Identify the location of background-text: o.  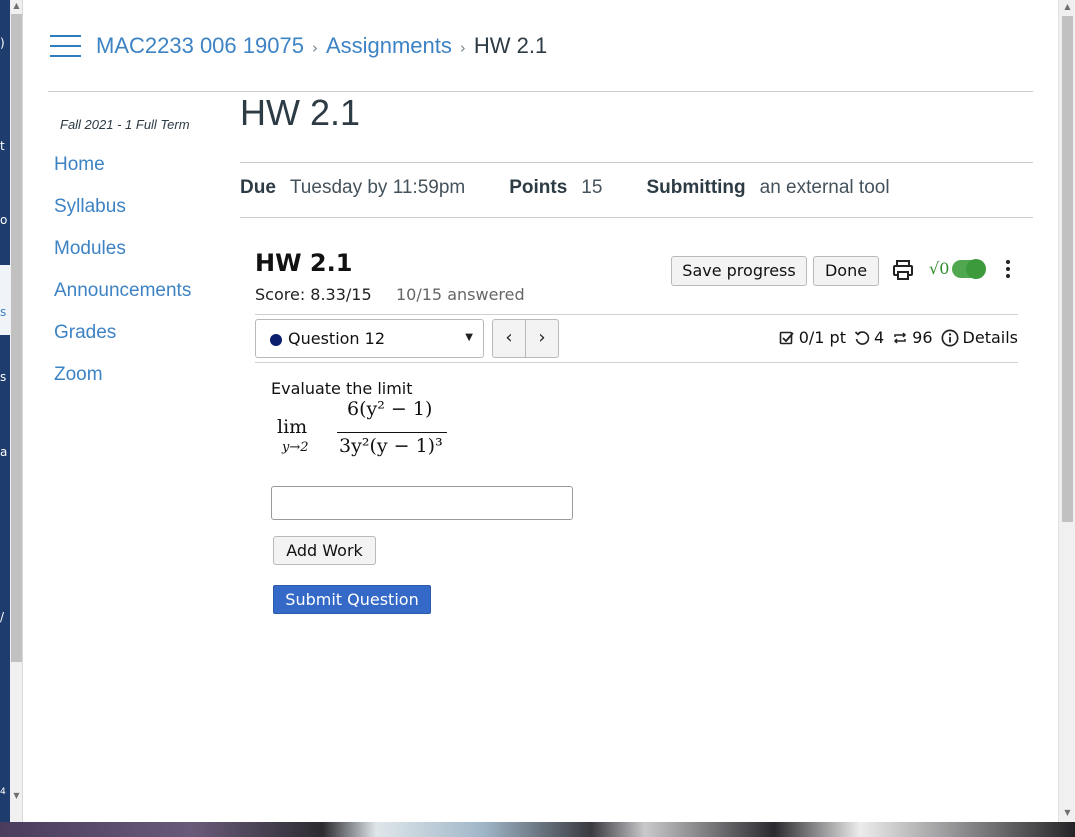
(4, 220).